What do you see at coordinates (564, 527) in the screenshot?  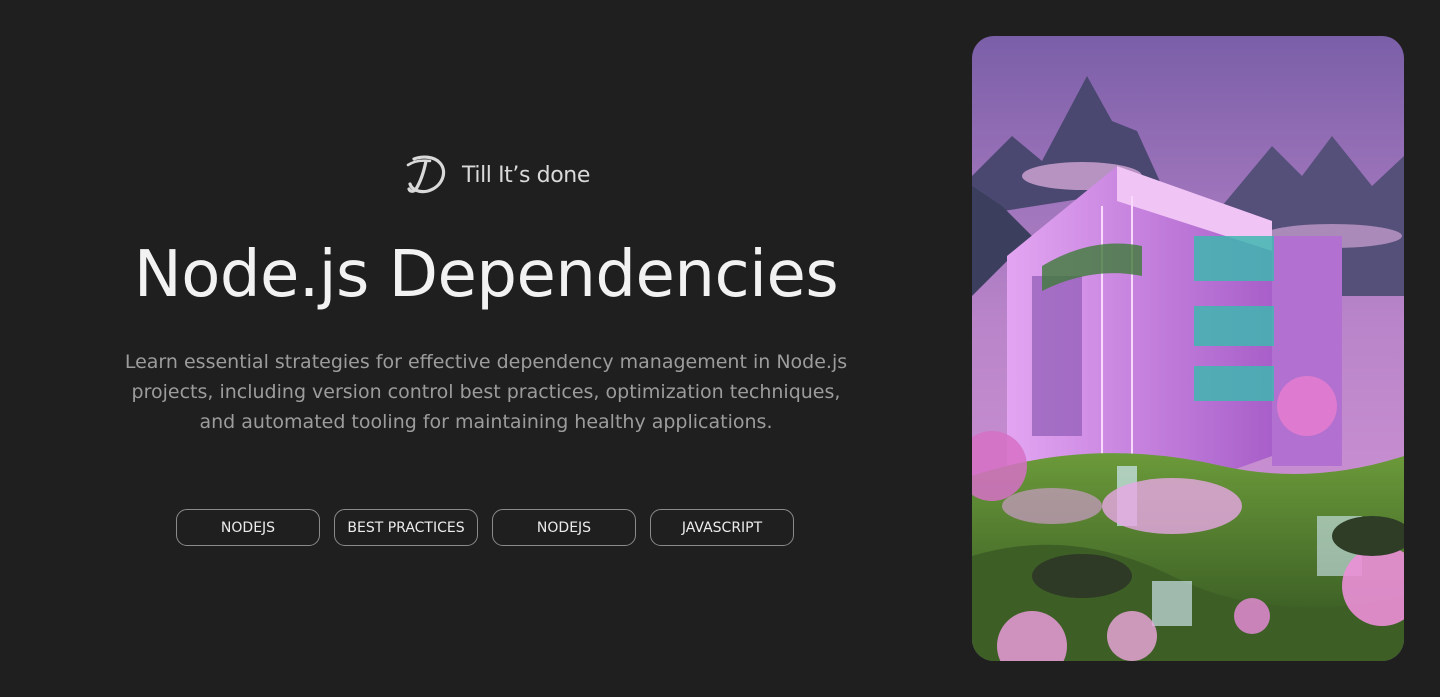 I see `tag-nodejs-2: NODEJS` at bounding box center [564, 527].